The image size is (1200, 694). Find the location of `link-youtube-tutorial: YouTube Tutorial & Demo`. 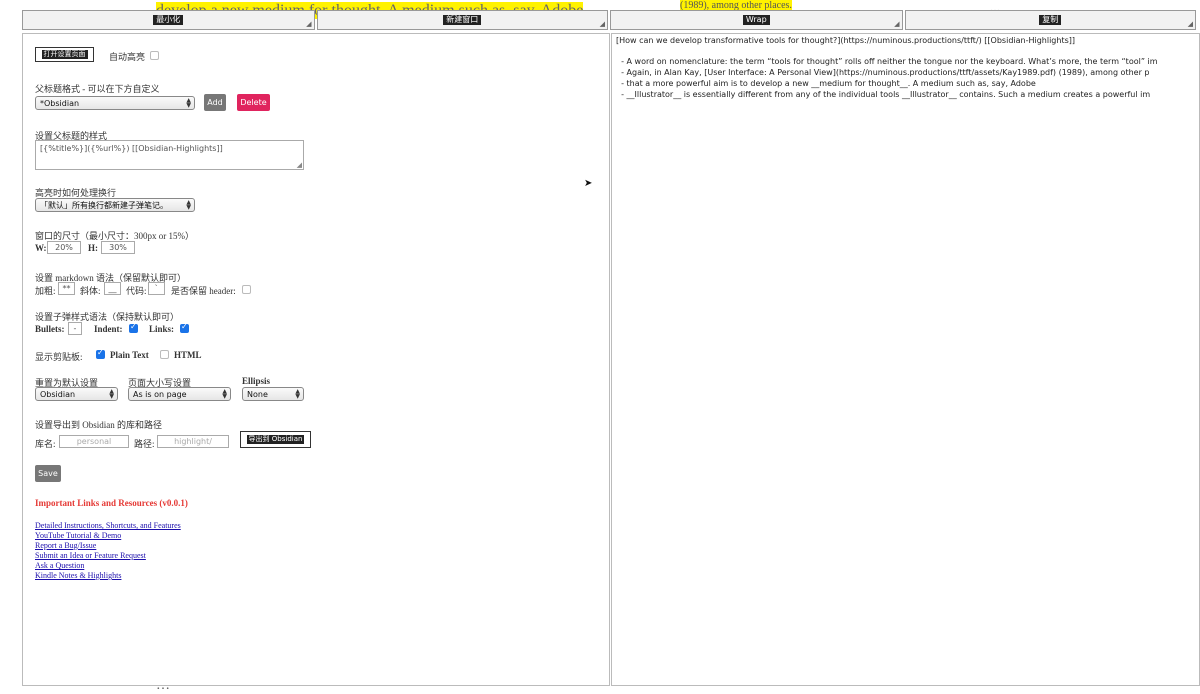

link-youtube-tutorial: YouTube Tutorial & Demo is located at coordinates (78, 535).